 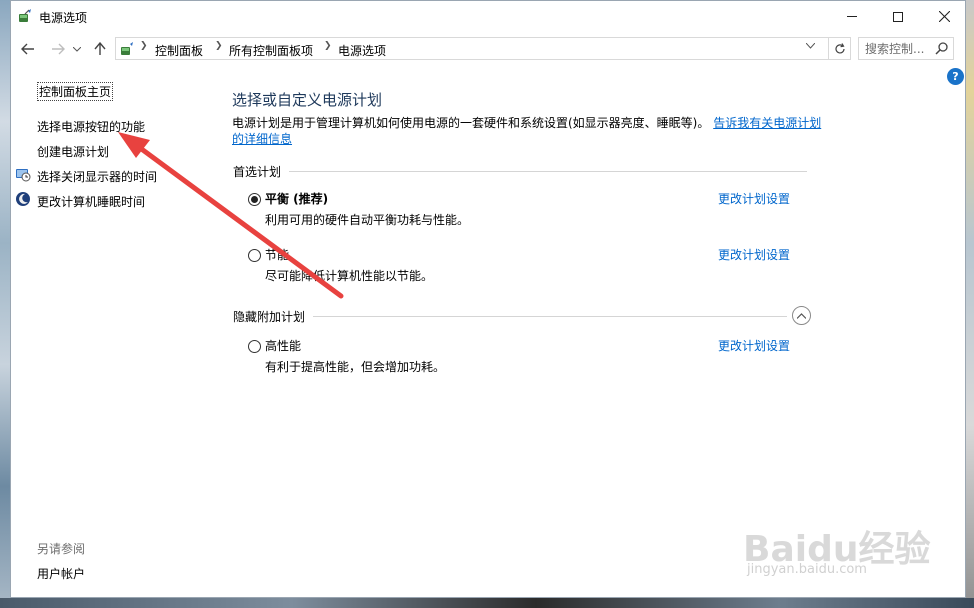 I want to click on minimize-icon, so click(x=852, y=16).